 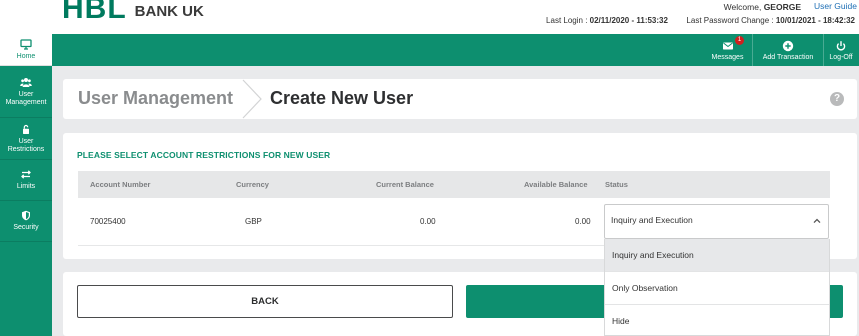 I want to click on last-password-value: 10/01/2021 - 18:42:32, so click(x=815, y=20).